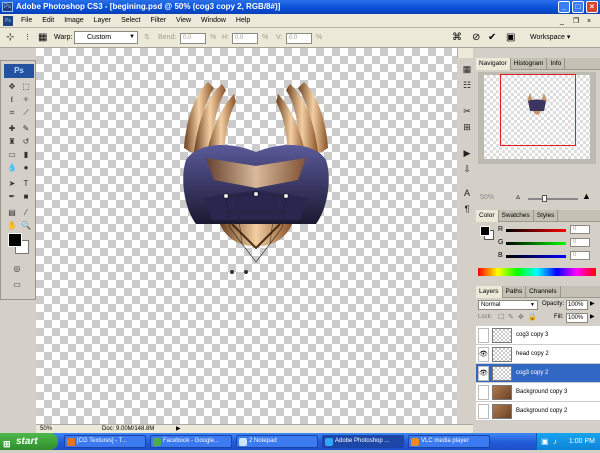 The height and width of the screenshot is (453, 600). I want to click on b-value: 0, so click(580, 255).